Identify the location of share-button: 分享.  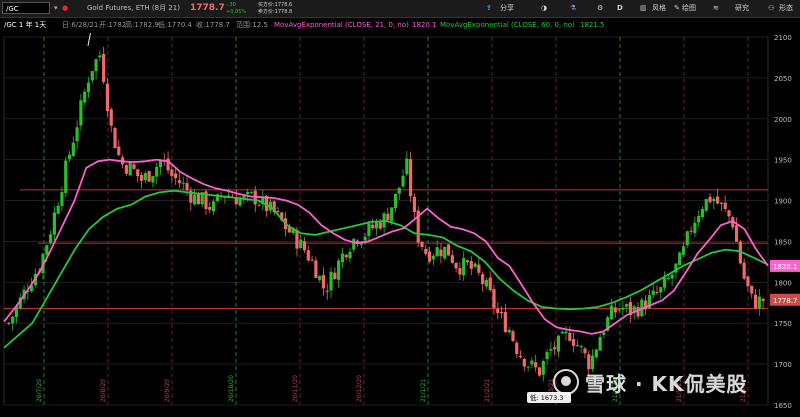
(507, 8).